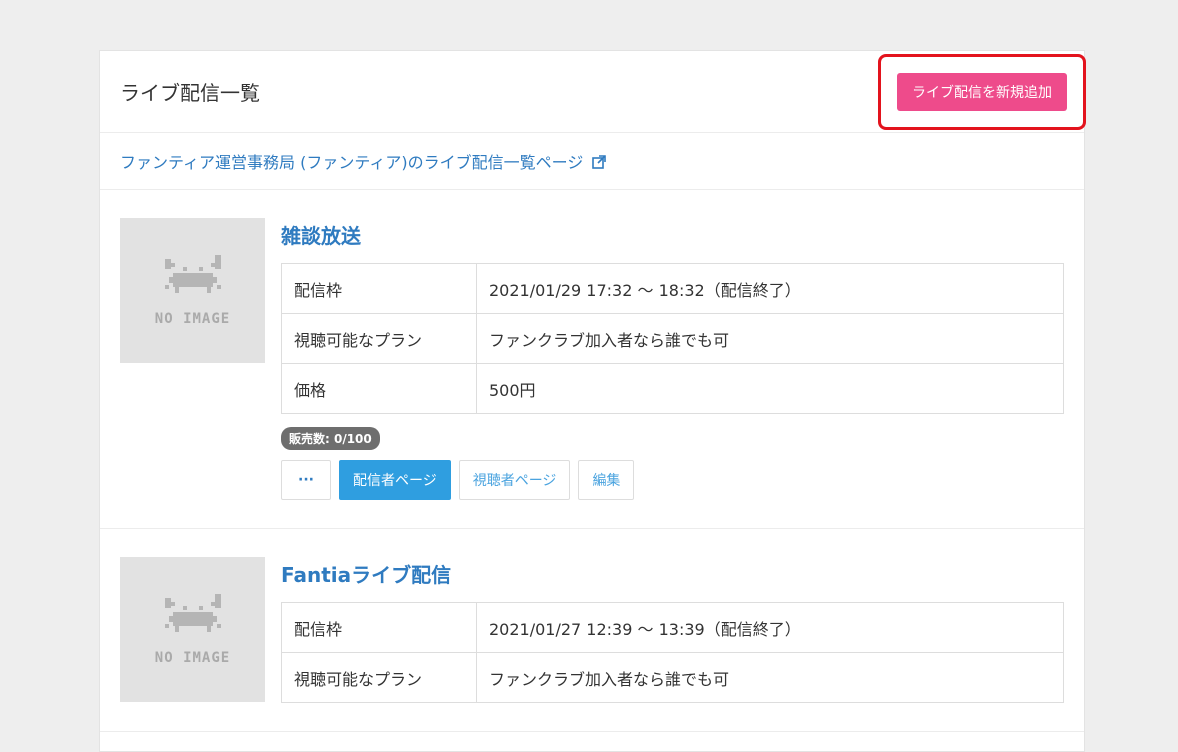  I want to click on row-value: 2021/01/27 12:39 〜 13:39（配信終了）, so click(770, 627).